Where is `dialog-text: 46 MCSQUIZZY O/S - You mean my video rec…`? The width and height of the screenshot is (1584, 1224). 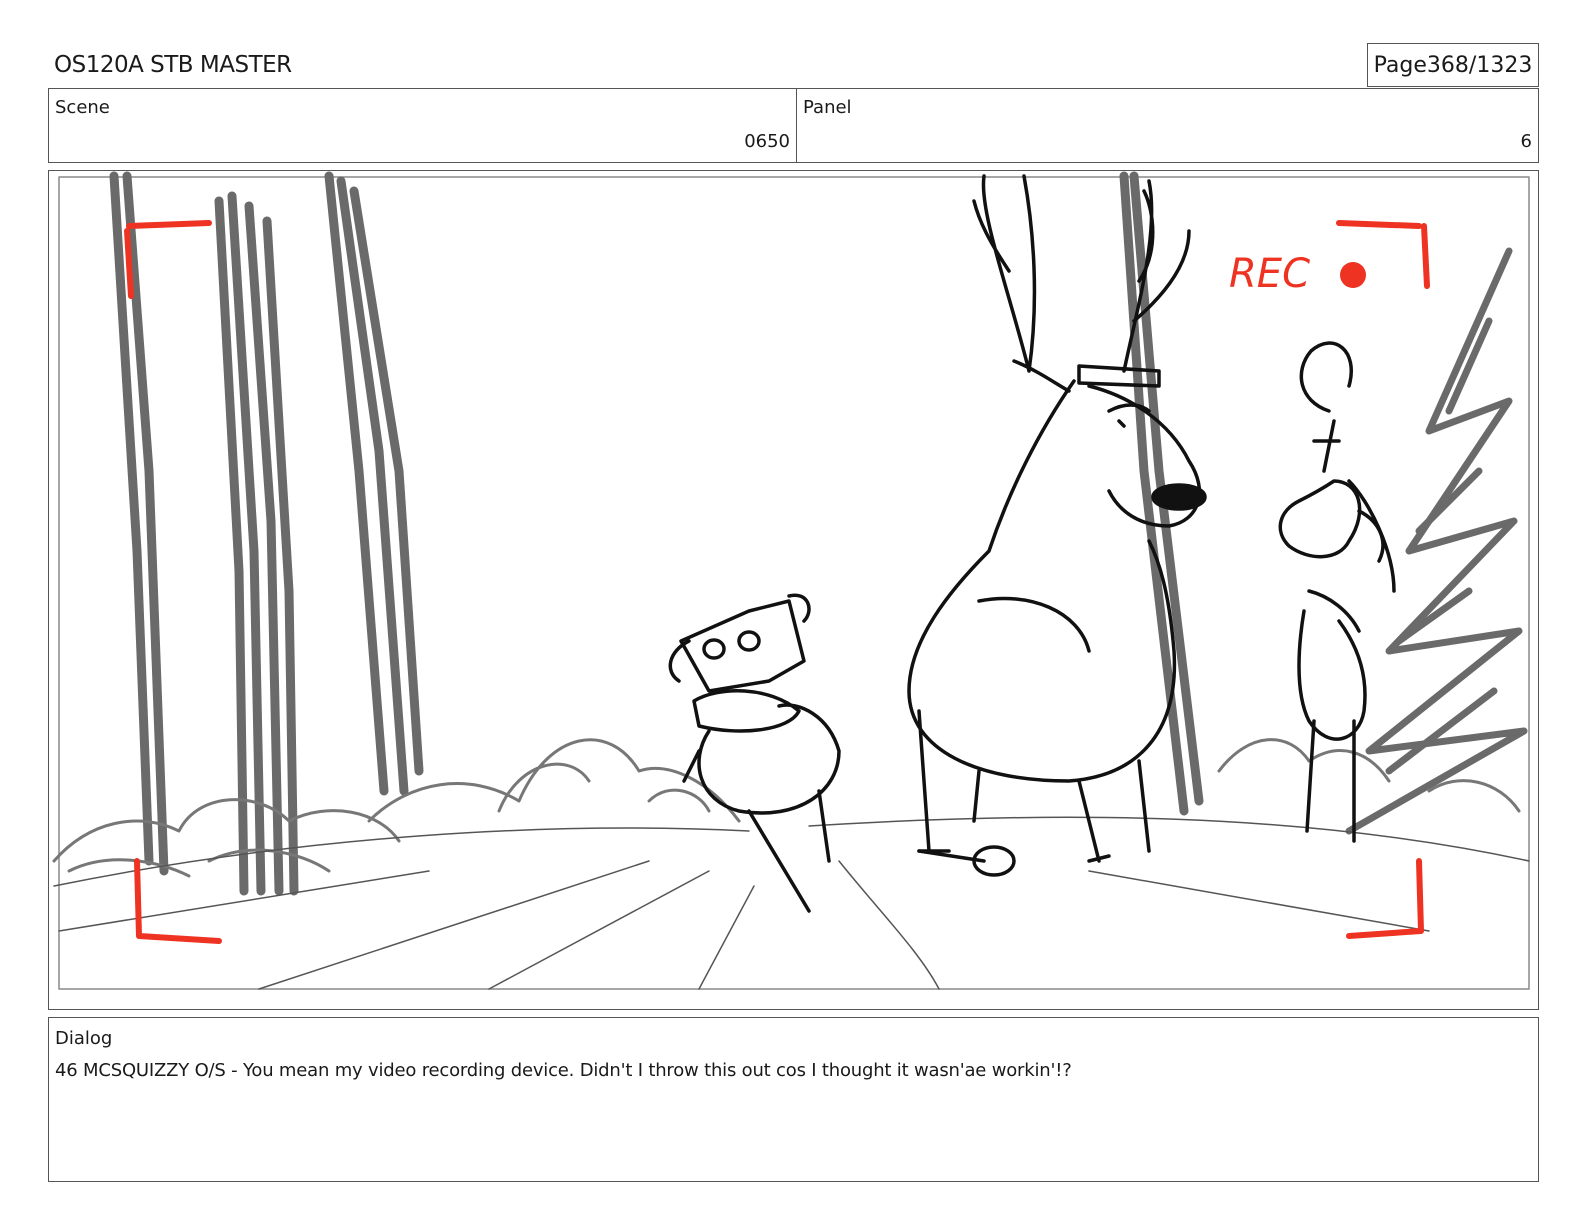
dialog-text: 46 MCSQUIZZY O/S - You mean my video rec… is located at coordinates (563, 1070).